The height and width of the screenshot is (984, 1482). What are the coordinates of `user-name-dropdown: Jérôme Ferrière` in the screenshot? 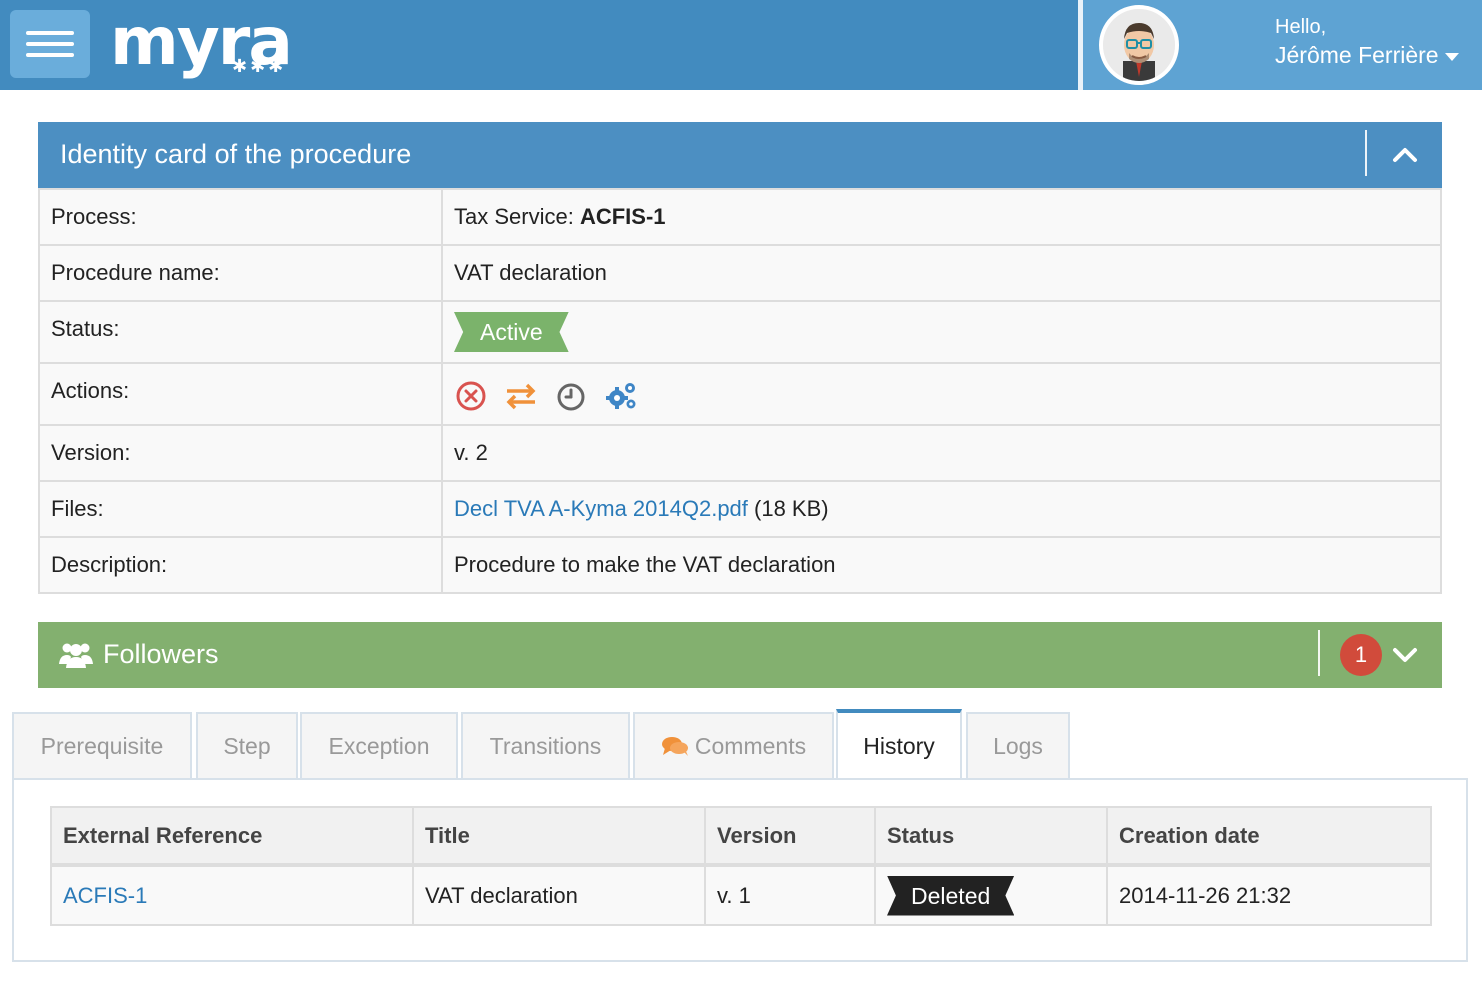 It's located at (1367, 55).